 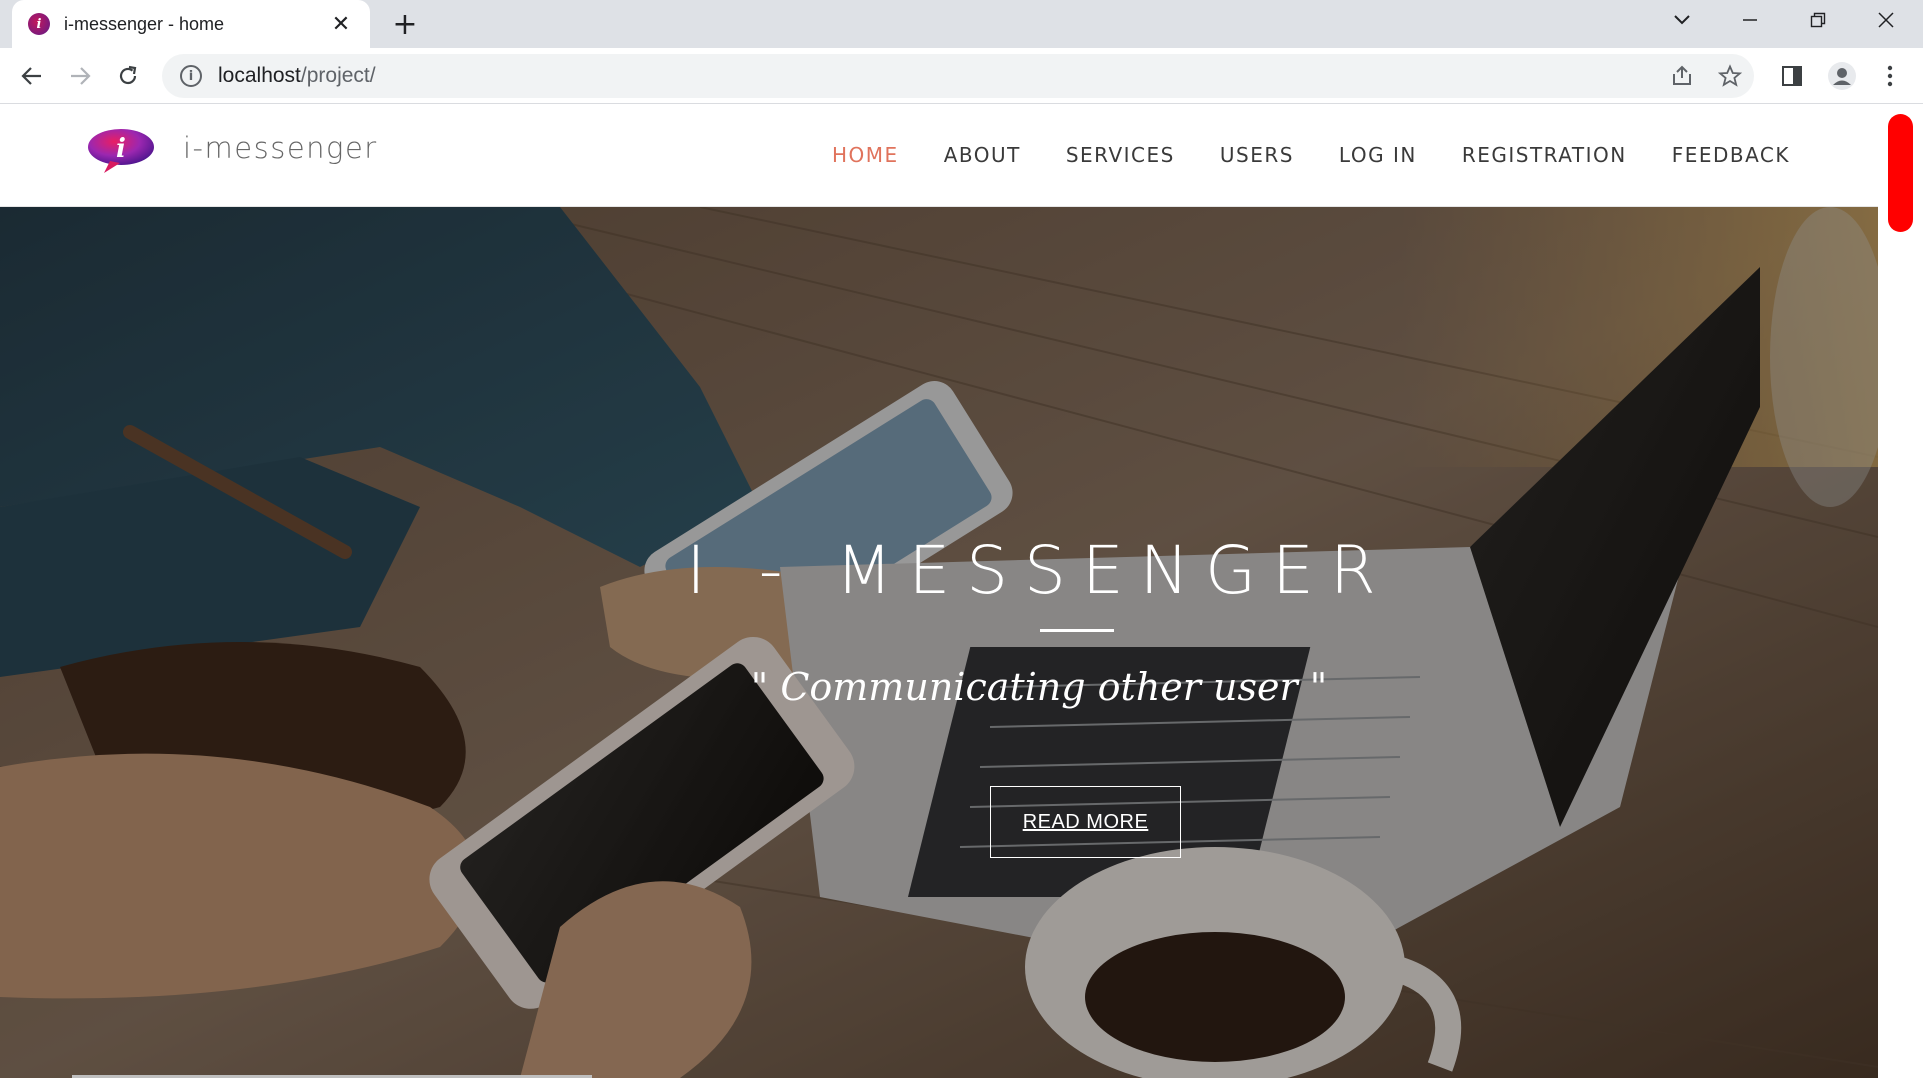 I want to click on url-text: localhost/project/, so click(x=297, y=76).